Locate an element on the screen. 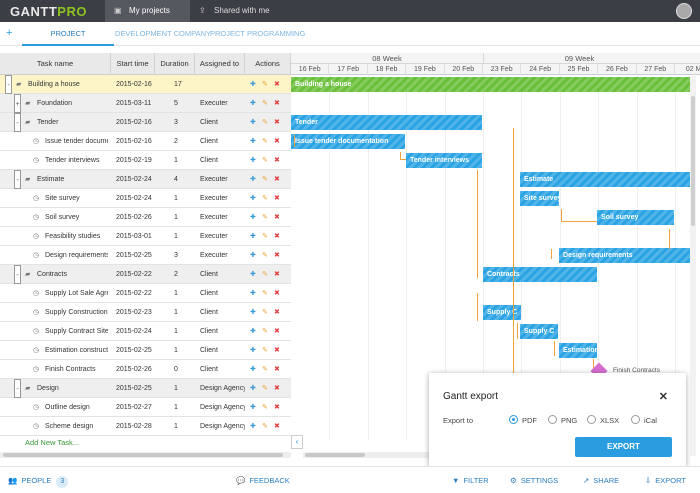  chart-scroll-thumb is located at coordinates (335, 455).